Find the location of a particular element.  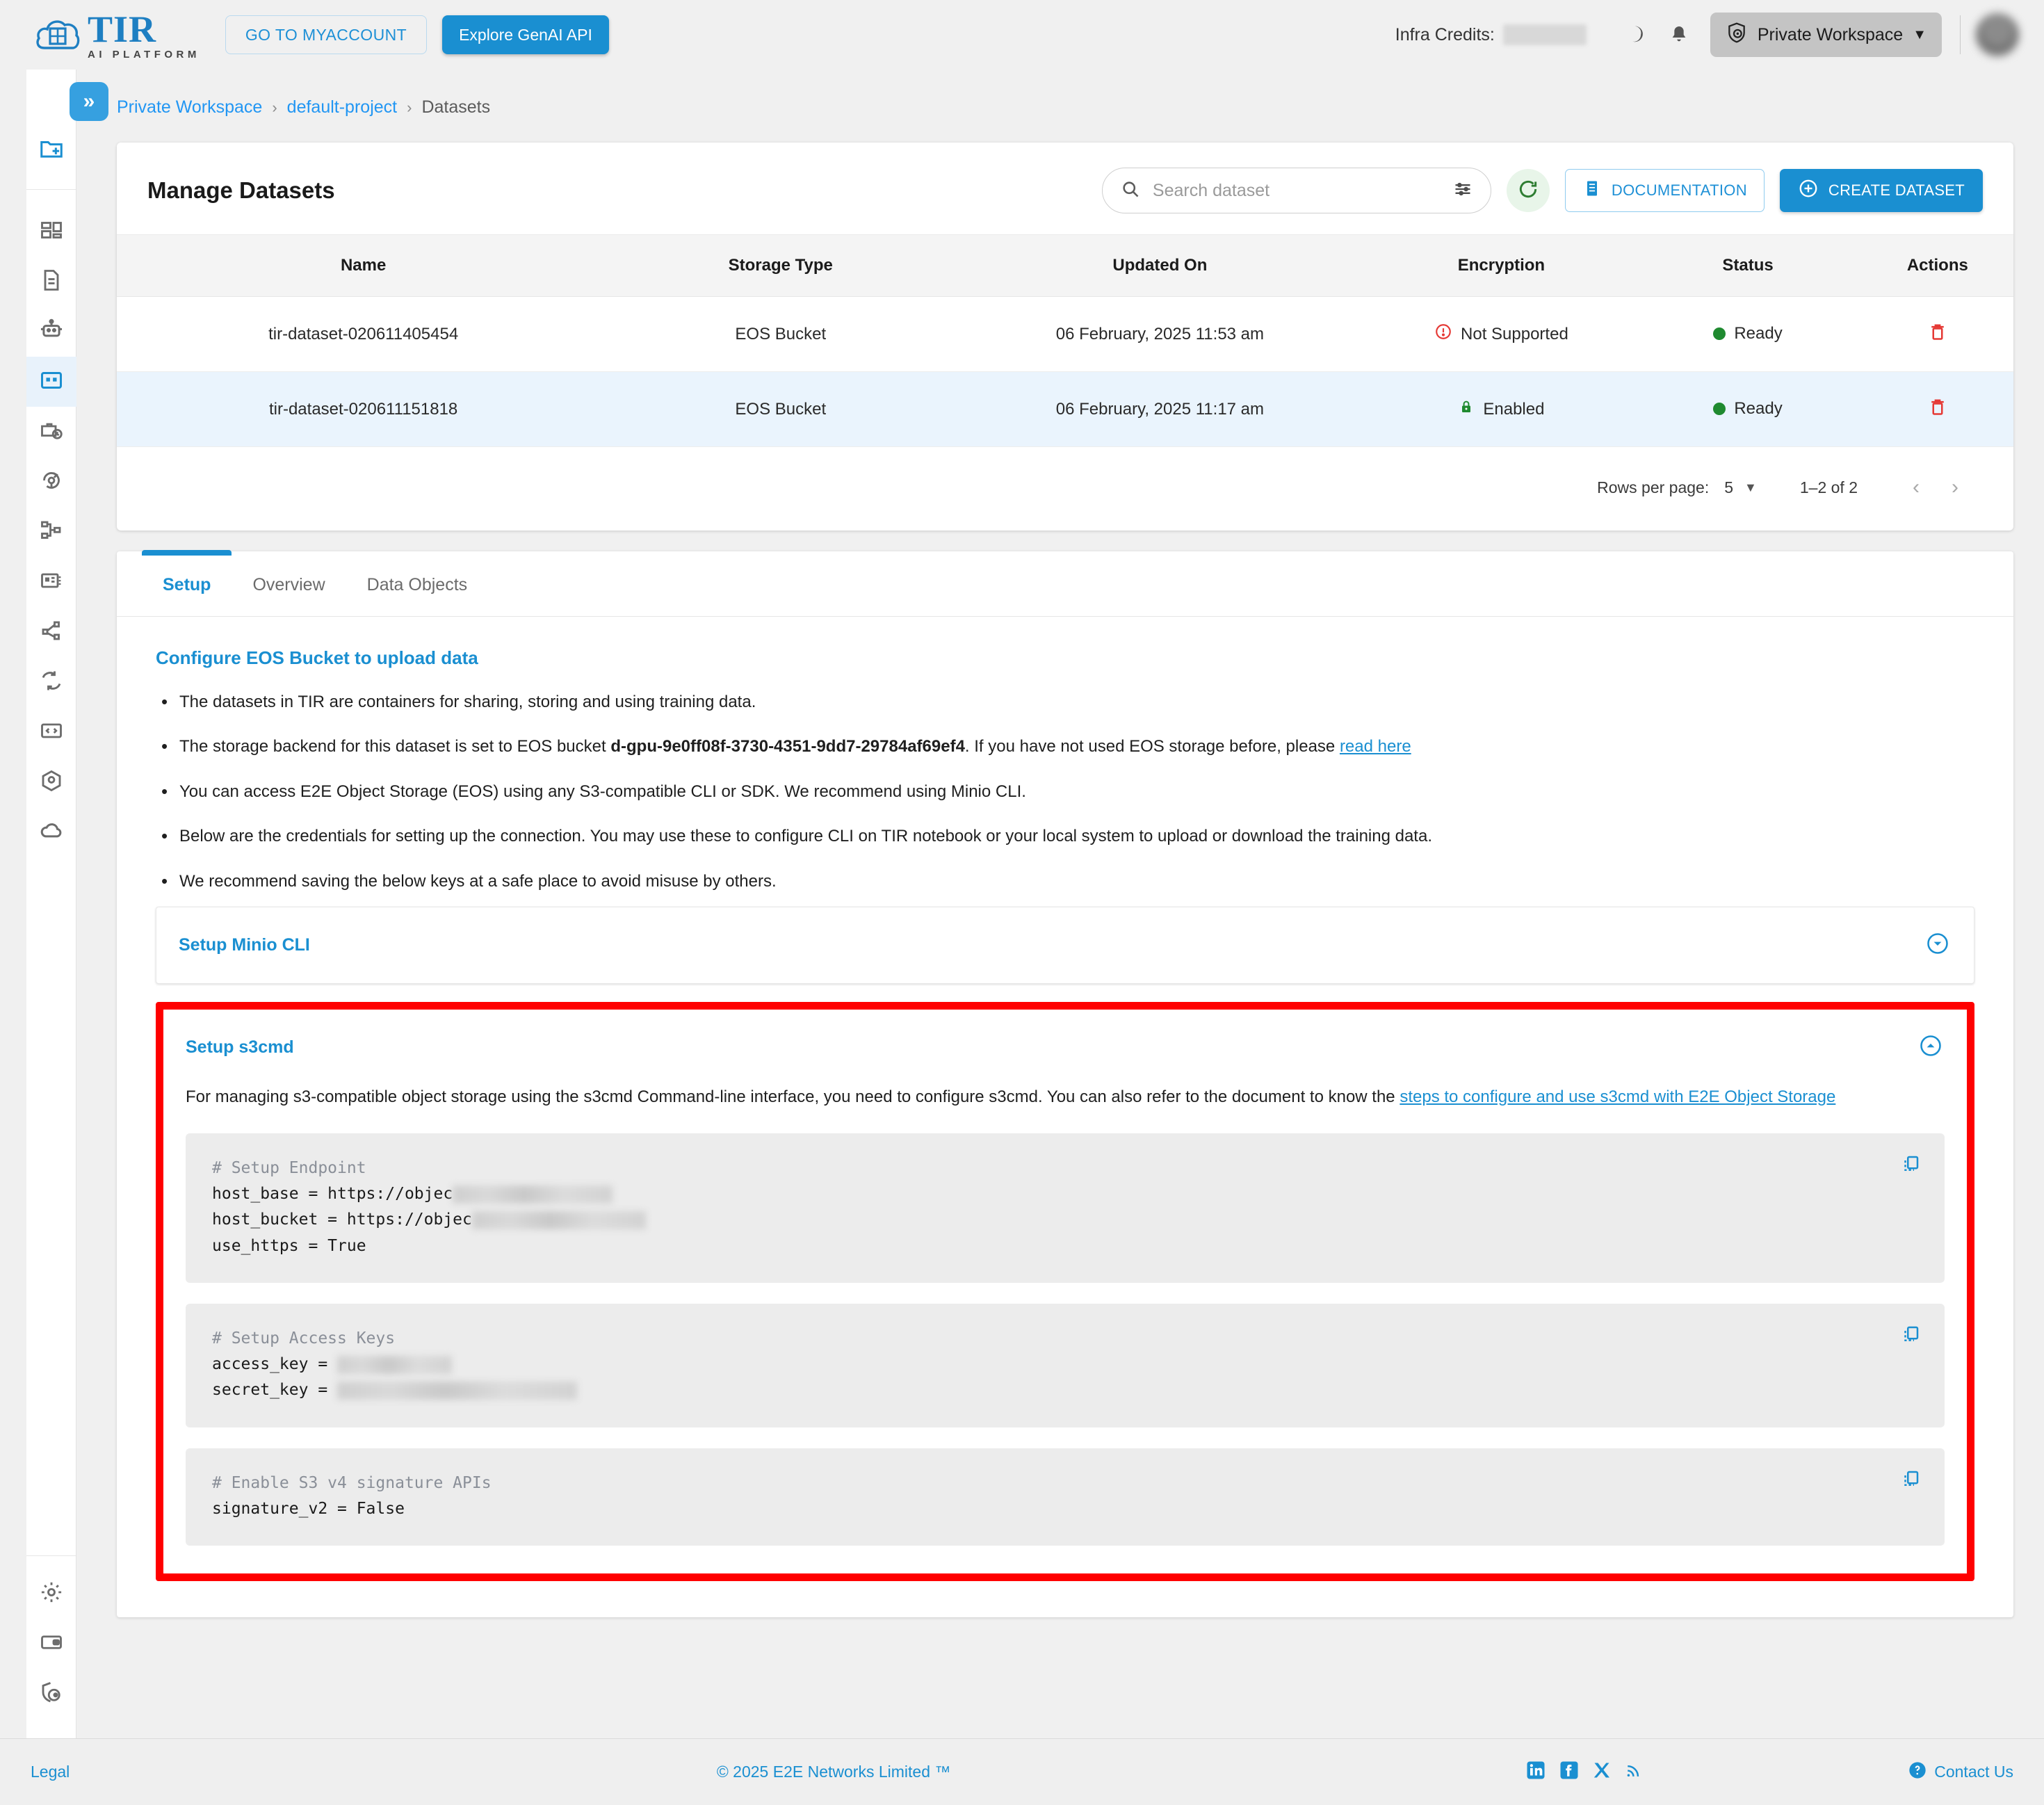

cell-name: tir-dataset-020611151818 is located at coordinates (363, 409).